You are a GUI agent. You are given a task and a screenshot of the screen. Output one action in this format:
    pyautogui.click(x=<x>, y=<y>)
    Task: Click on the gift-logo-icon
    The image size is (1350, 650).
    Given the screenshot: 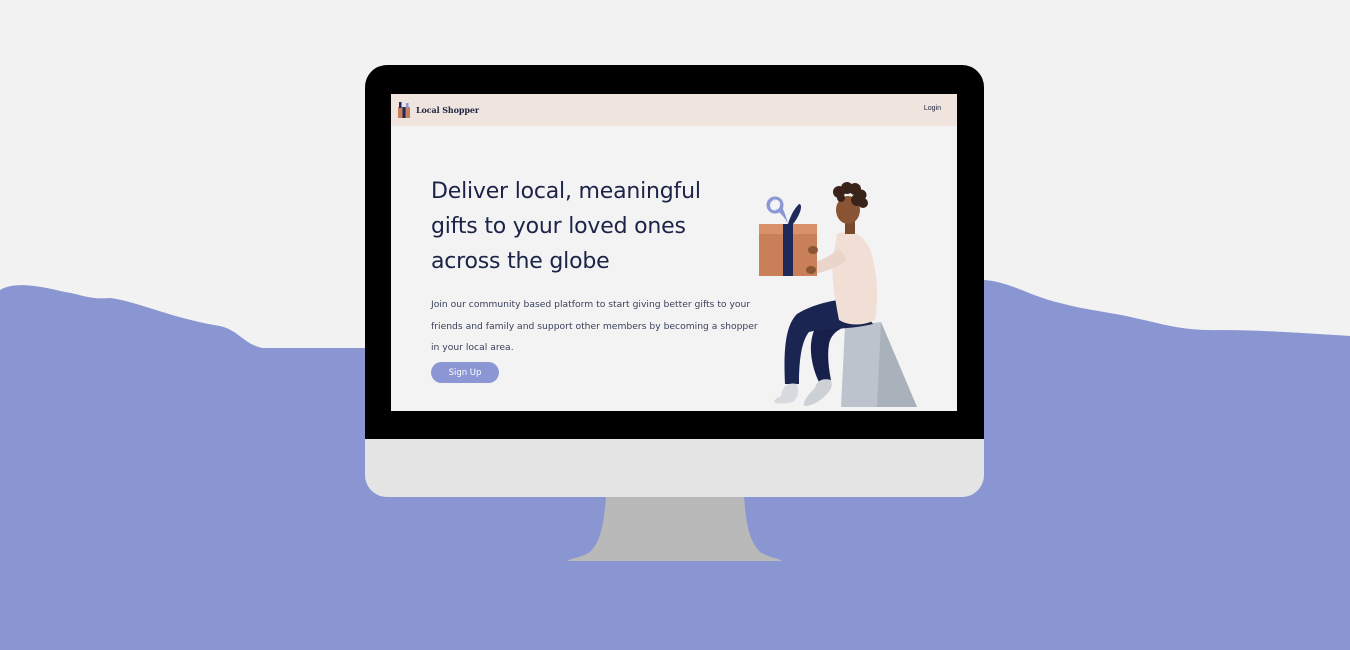 What is the action you would take?
    pyautogui.click(x=404, y=110)
    